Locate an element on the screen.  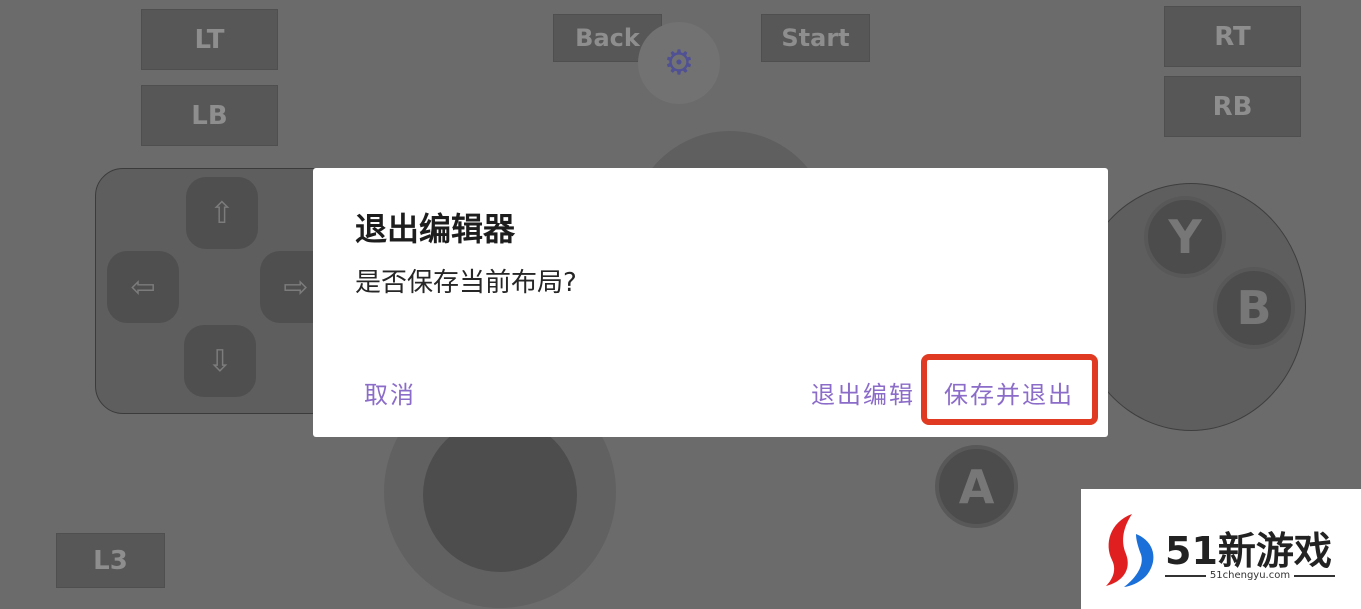
left-joystick-knob is located at coordinates (500, 495).